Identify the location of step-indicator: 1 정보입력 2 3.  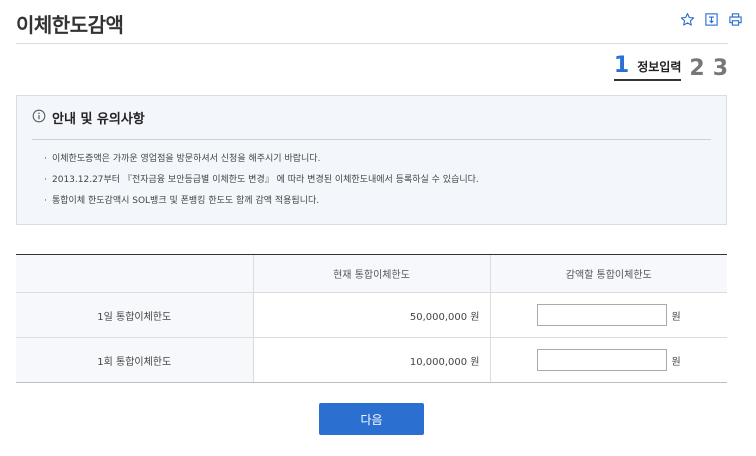
(670, 67).